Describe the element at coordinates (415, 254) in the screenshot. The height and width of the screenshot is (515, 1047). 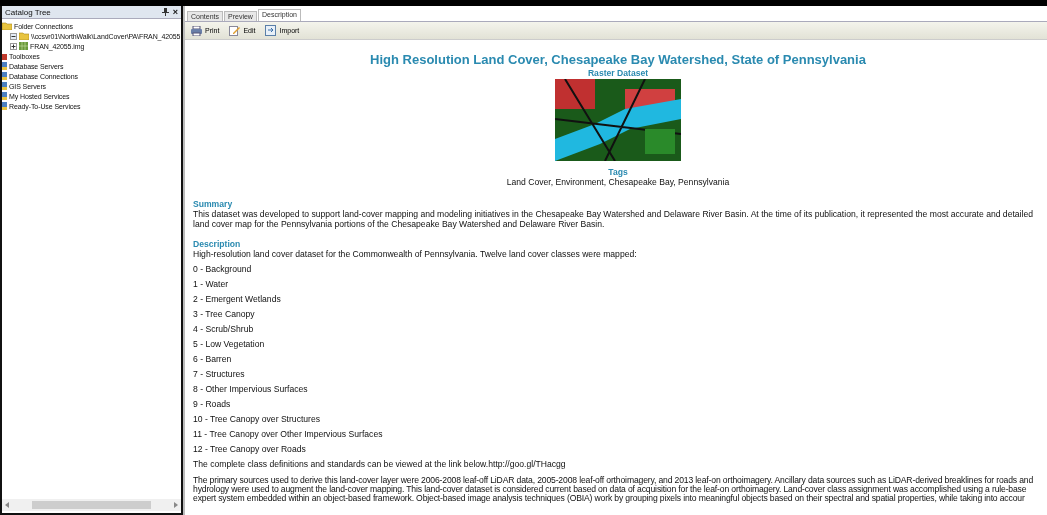
I see `description-text: High-resolution land cover dataset for the Commonwealth of Pennsylvania. Twelve land cover classes were mapped:` at that location.